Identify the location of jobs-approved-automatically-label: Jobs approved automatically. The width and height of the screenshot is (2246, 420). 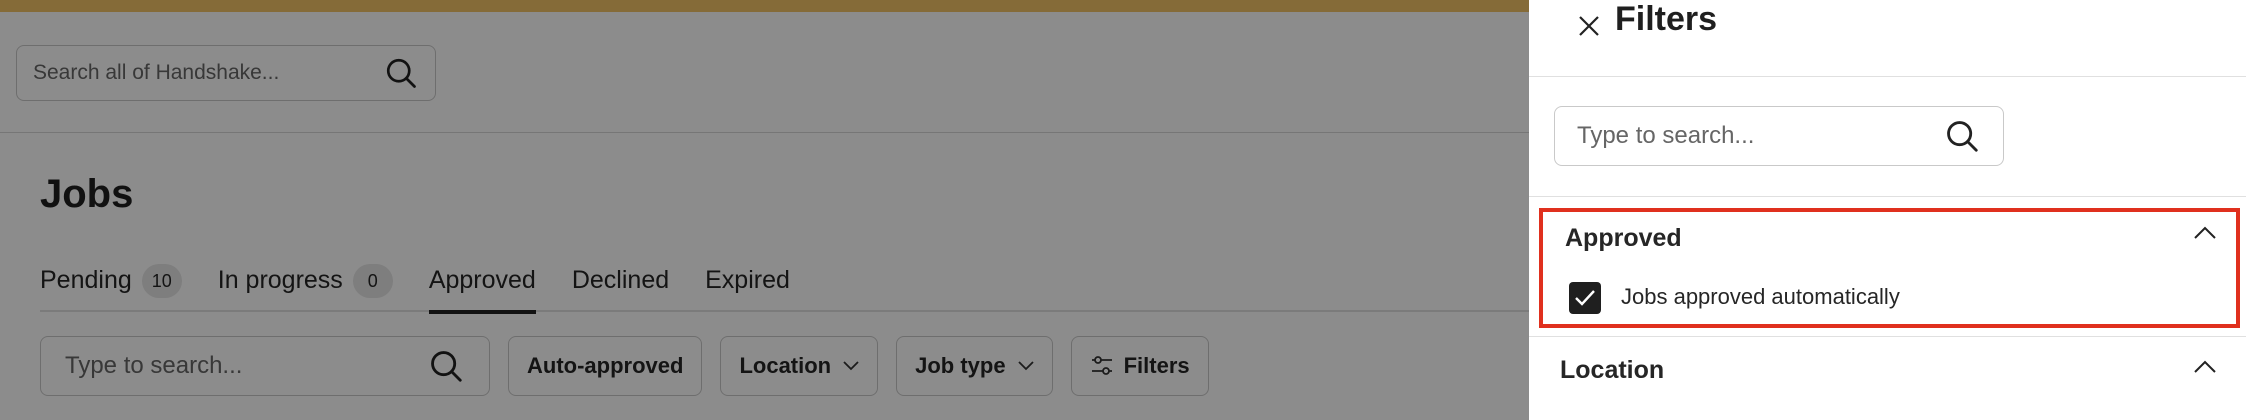
(1760, 297).